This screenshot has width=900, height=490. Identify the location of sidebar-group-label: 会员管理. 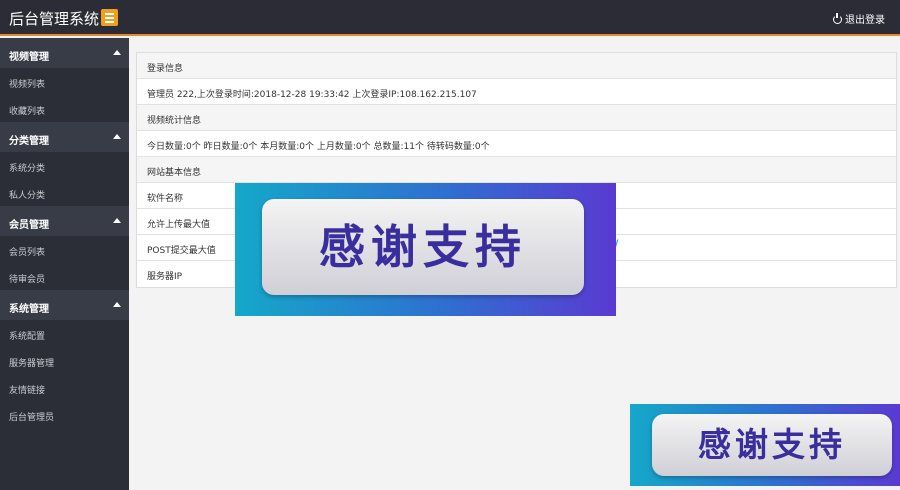
(29, 225).